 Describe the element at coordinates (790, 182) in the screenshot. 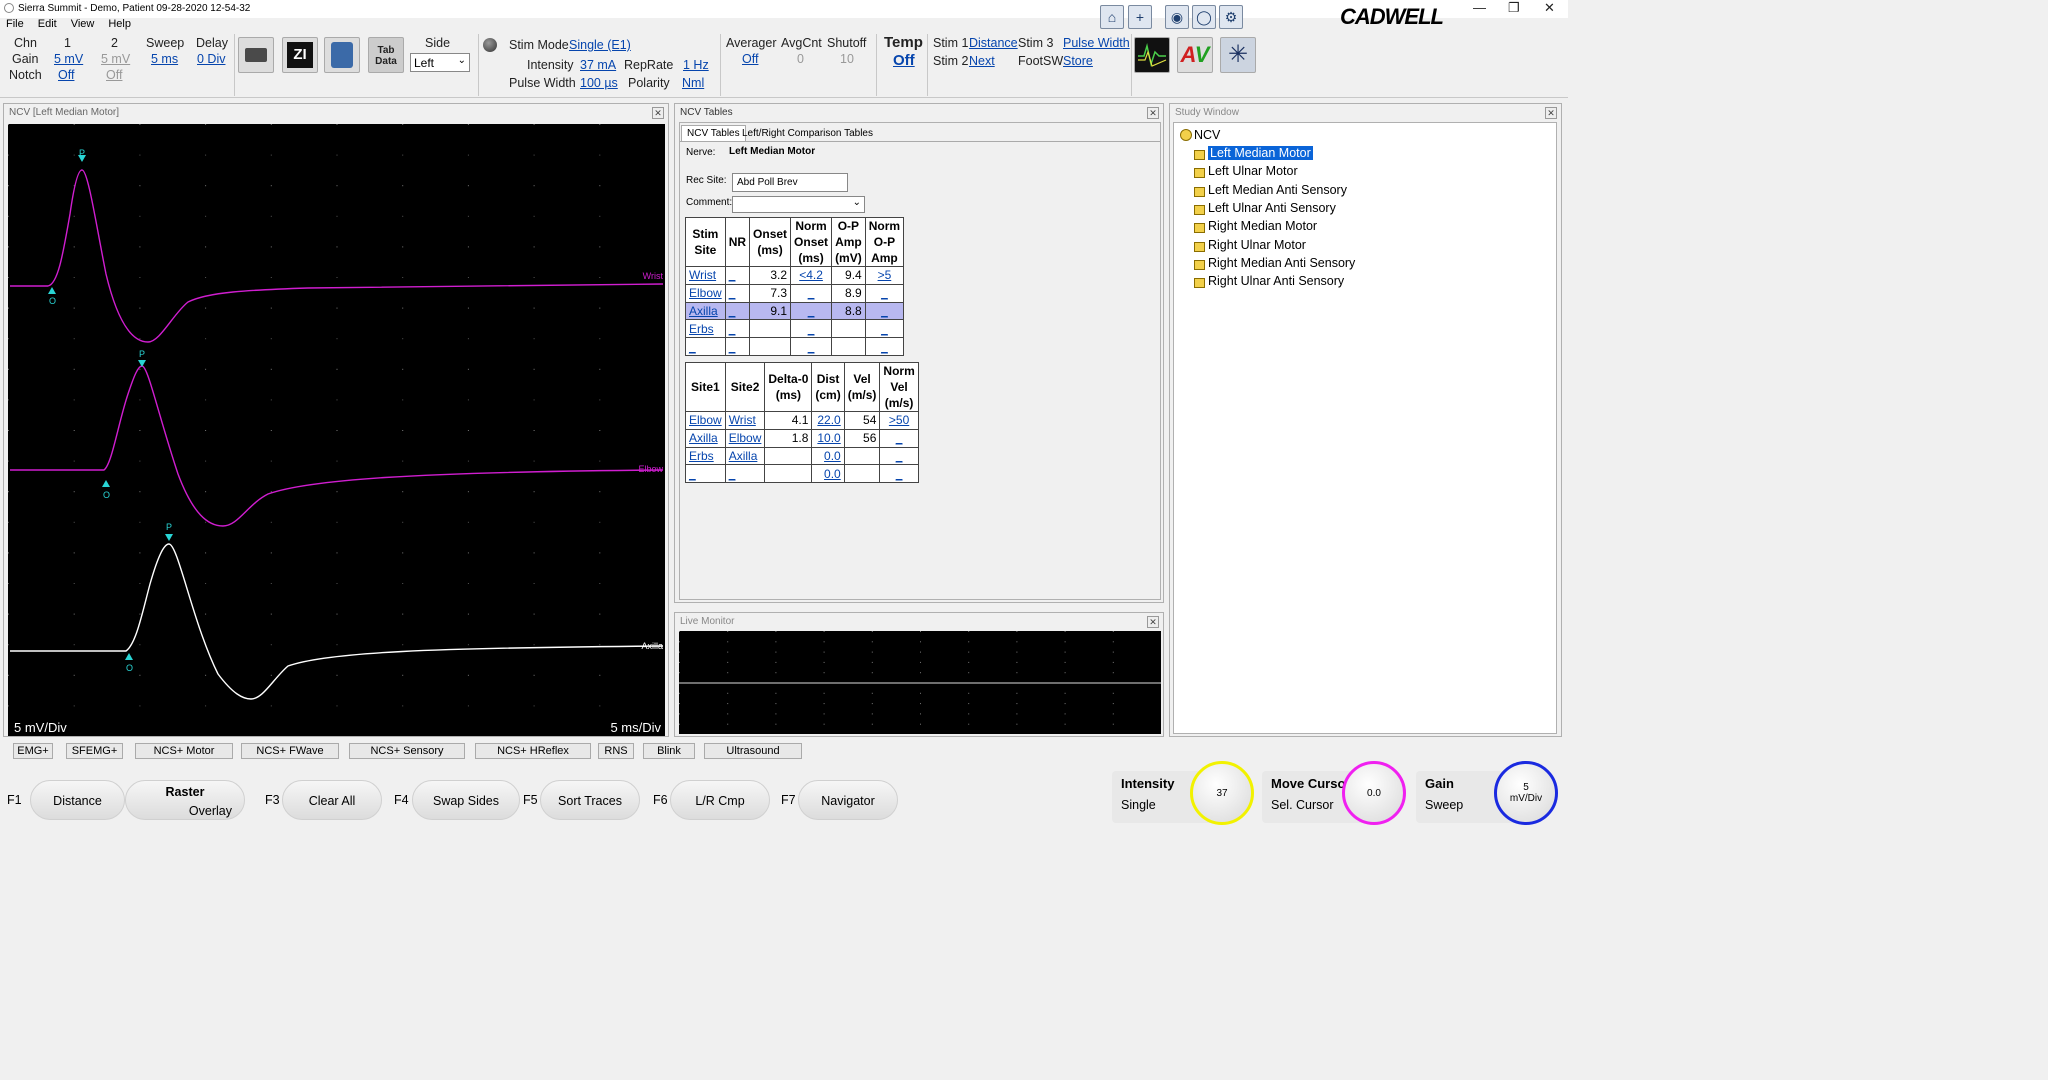

I see `rec-site-input: Abd Poll Brev` at that location.